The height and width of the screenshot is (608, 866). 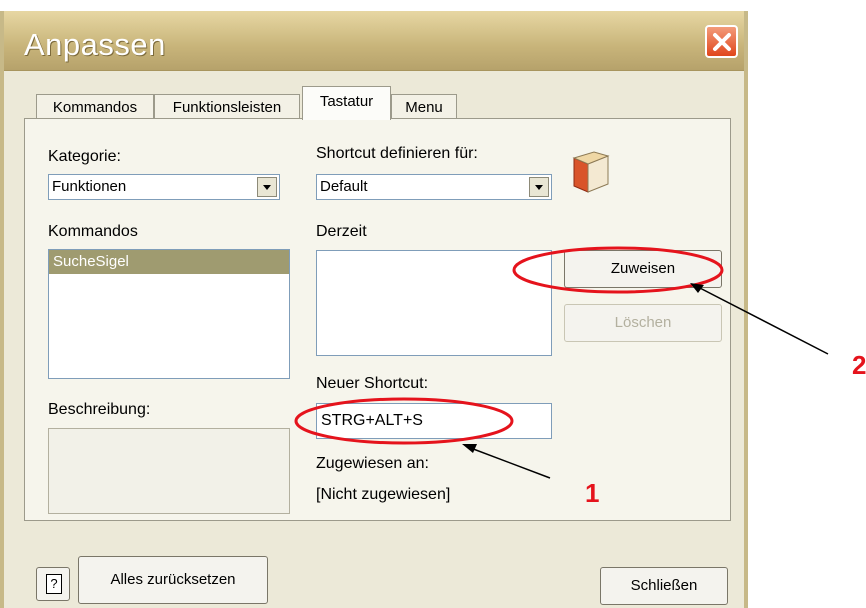 What do you see at coordinates (372, 383) in the screenshot?
I see `new-shortcut-label: Neuer Shortcut:` at bounding box center [372, 383].